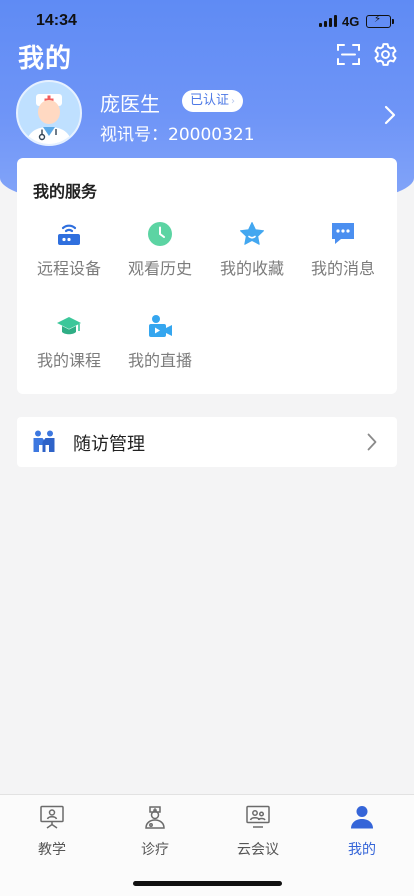  What do you see at coordinates (68, 360) in the screenshot?
I see `service-label: 我的课程` at bounding box center [68, 360].